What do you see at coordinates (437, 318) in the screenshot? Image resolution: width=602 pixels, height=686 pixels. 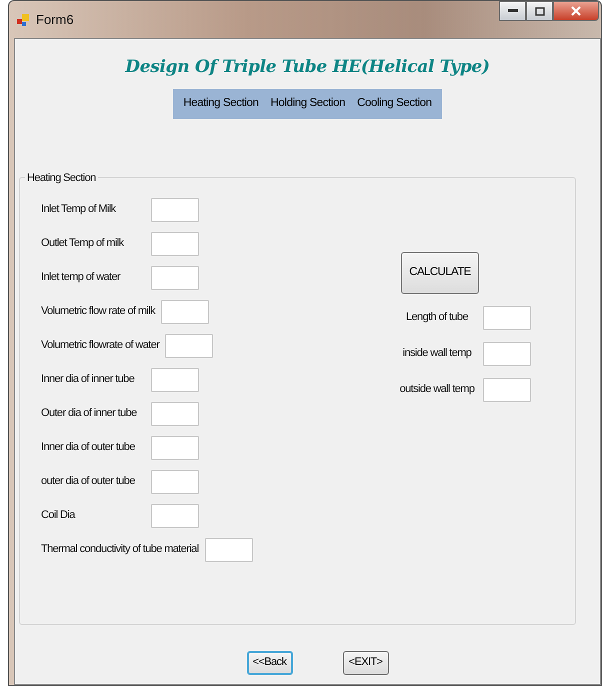 I see `field-label: Length of tube` at bounding box center [437, 318].